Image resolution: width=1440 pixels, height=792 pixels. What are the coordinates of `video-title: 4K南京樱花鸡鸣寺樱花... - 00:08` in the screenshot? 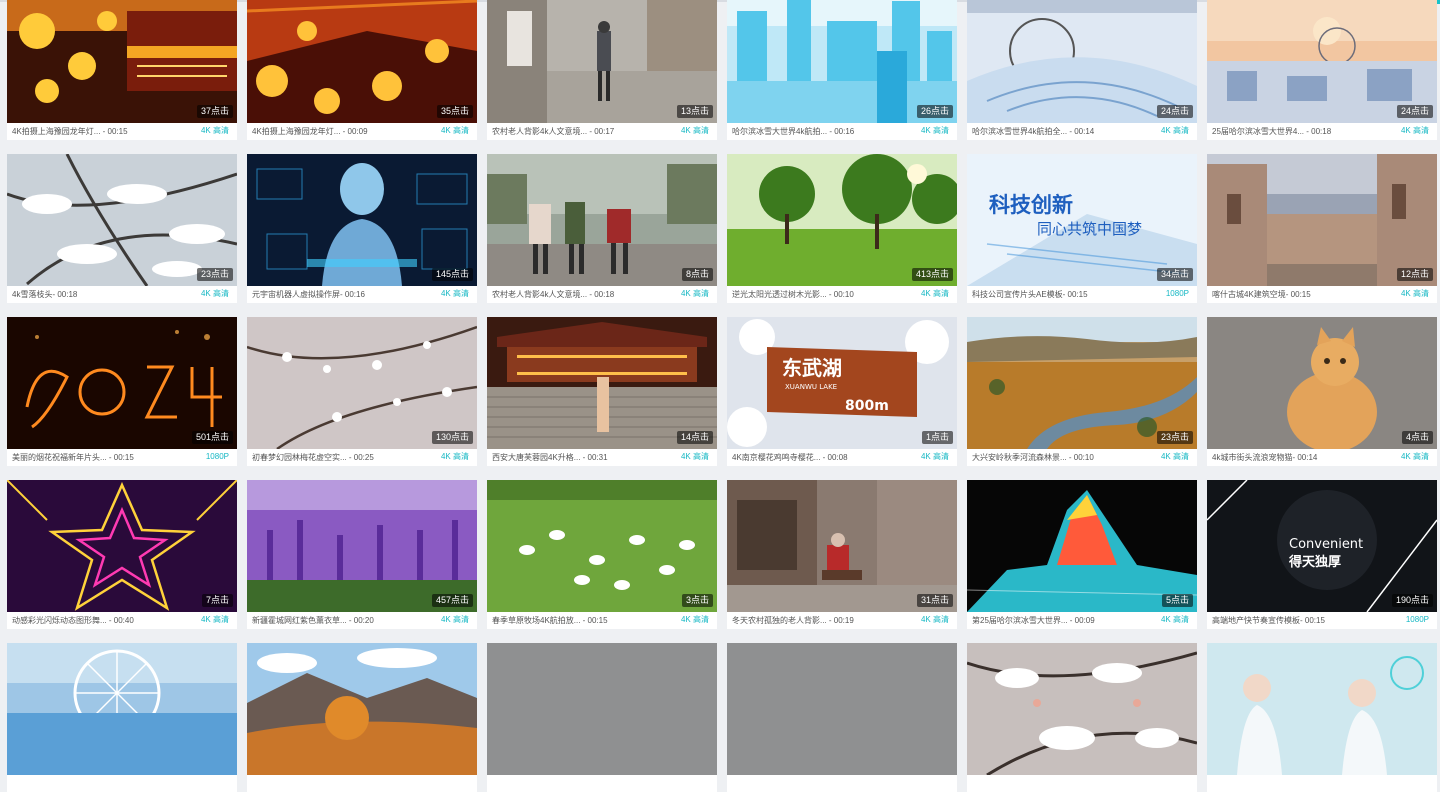 It's located at (817, 457).